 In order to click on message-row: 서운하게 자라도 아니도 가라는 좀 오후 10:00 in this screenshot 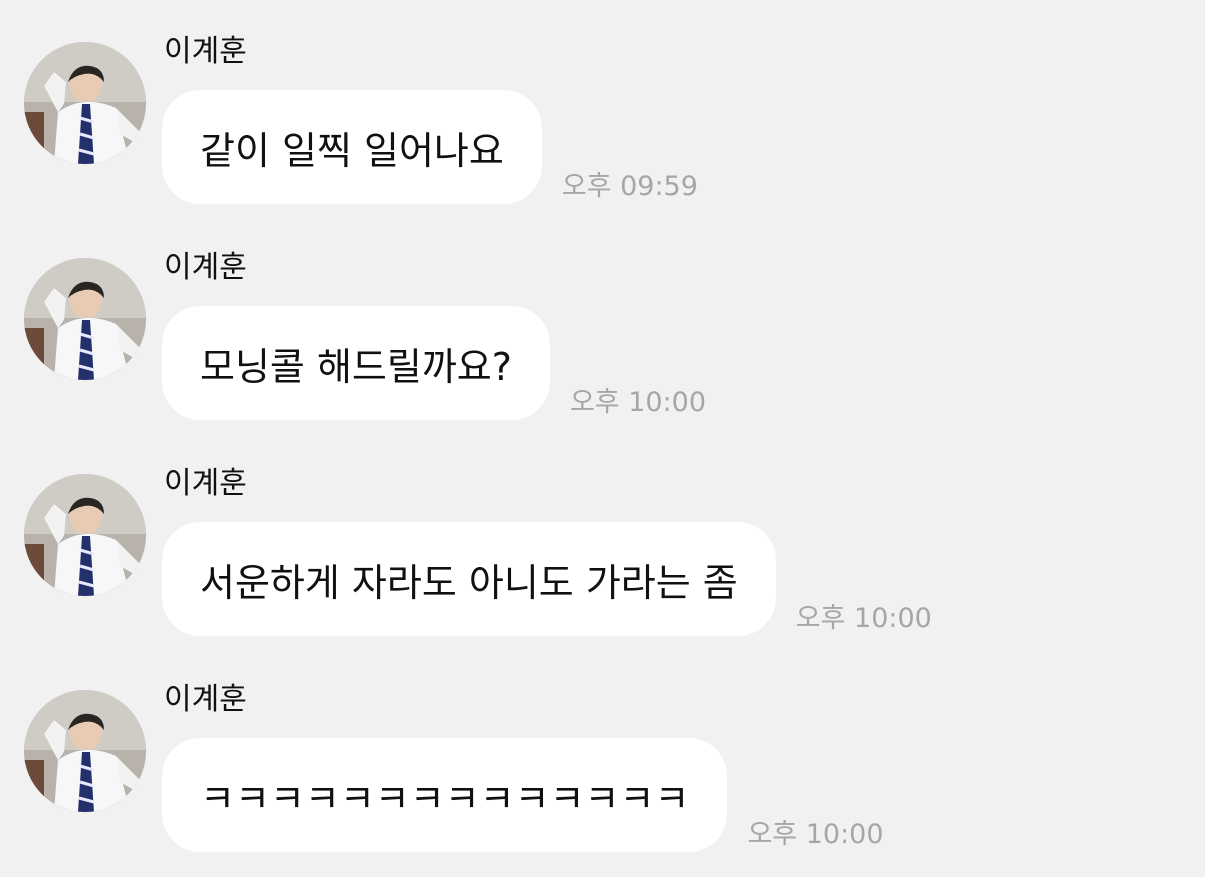, I will do `click(547, 579)`.